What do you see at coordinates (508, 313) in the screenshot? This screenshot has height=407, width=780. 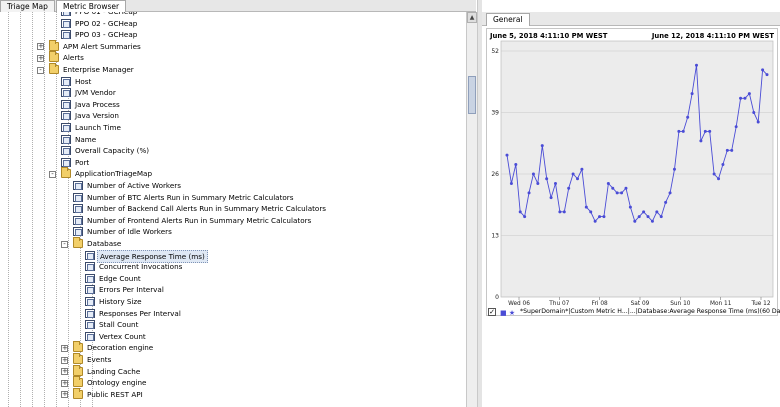 I see `legend-marker-icon: ■ ★` at bounding box center [508, 313].